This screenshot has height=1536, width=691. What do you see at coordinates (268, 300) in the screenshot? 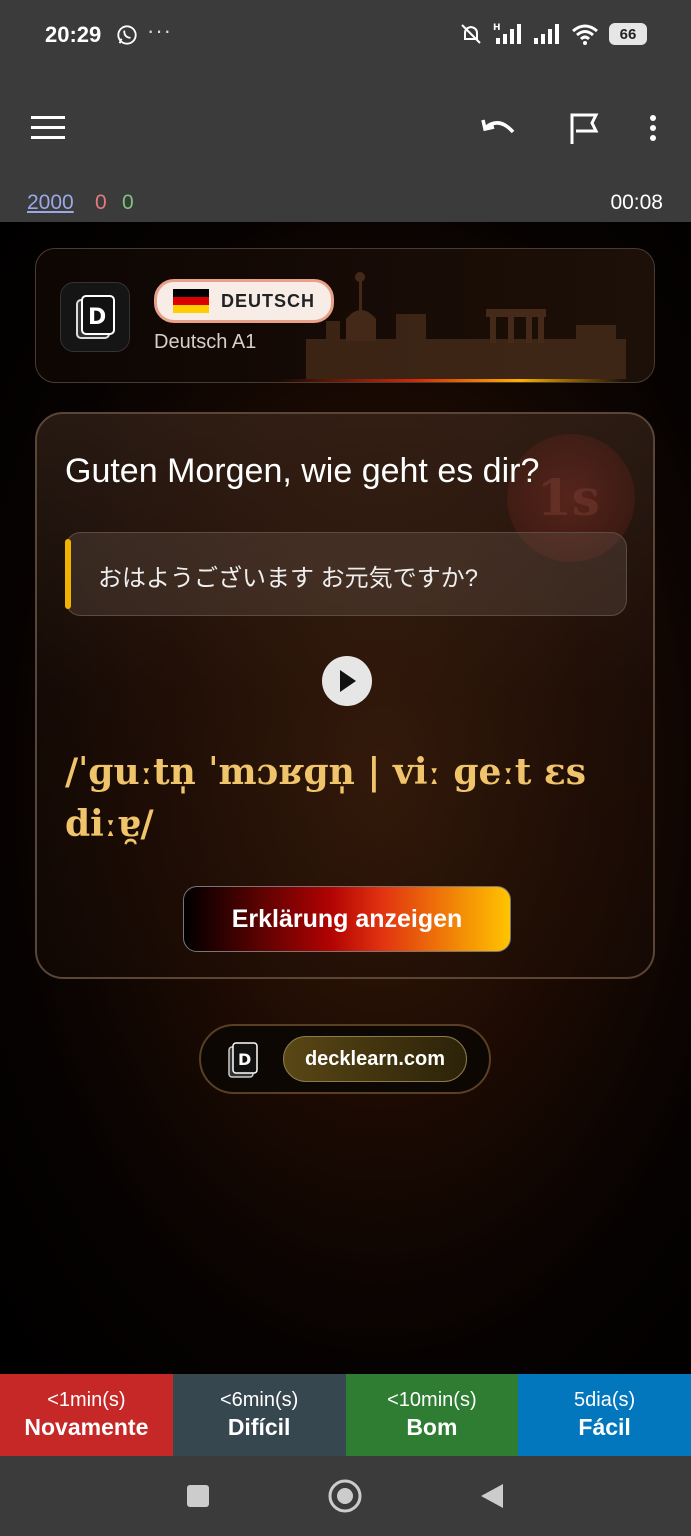
I see `language-label: DEUTSCH` at bounding box center [268, 300].